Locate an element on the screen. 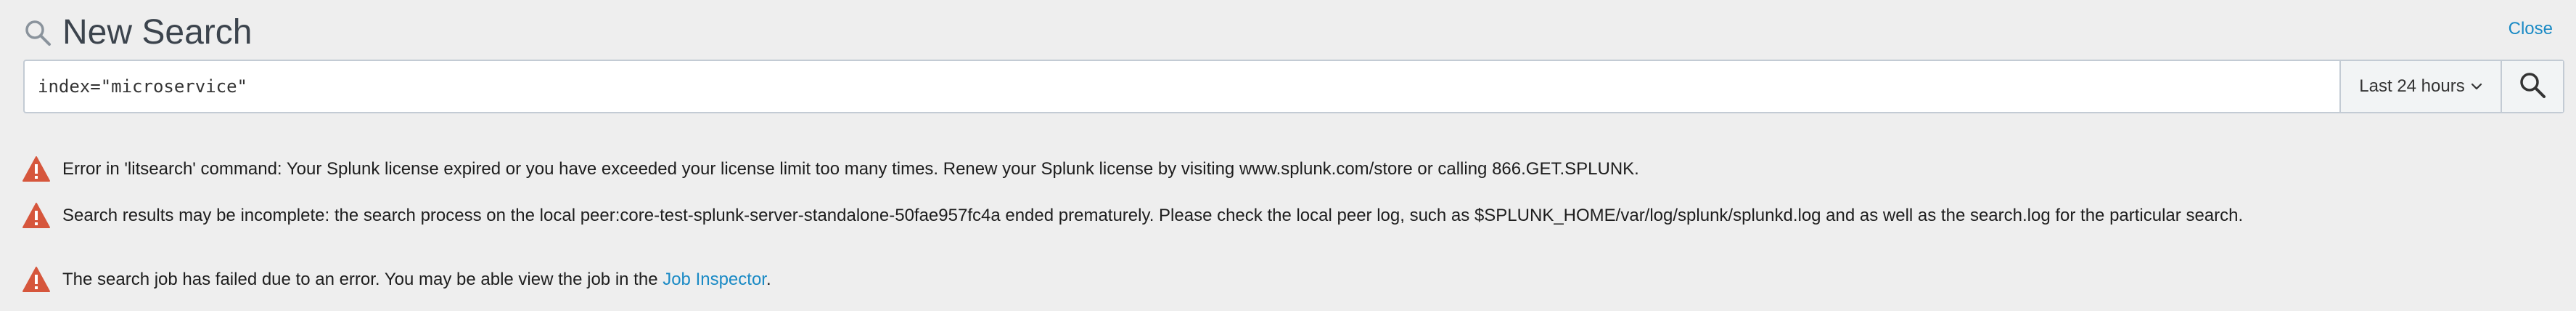 The height and width of the screenshot is (311, 2576). time-range-picker: Last 24 hours is located at coordinates (2420, 86).